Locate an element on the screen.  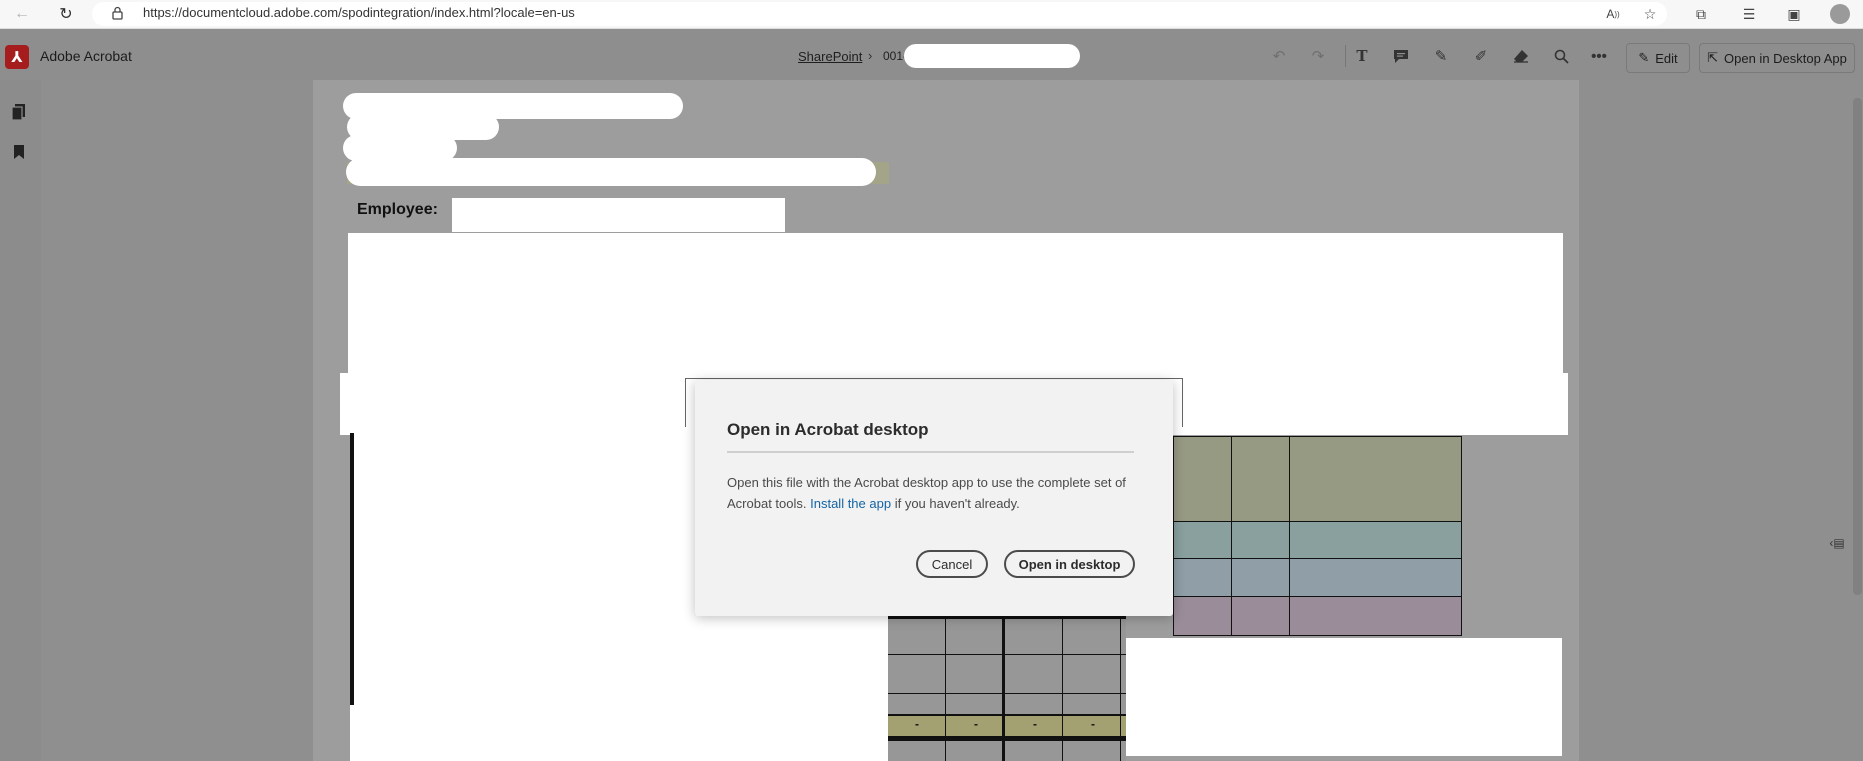
visible-table-region is located at coordinates (1317, 536).